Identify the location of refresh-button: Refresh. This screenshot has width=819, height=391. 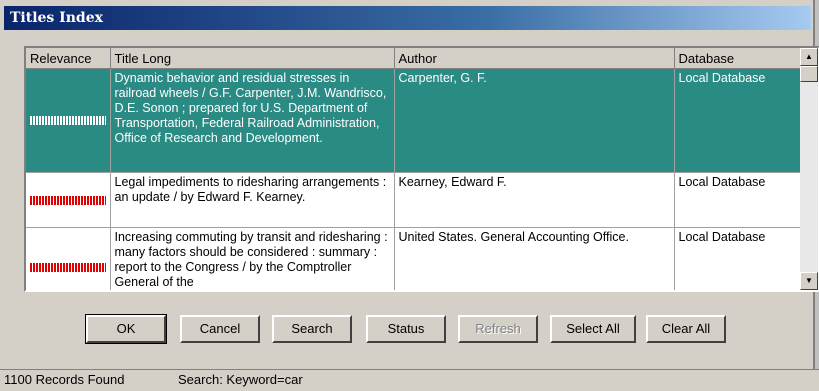
(498, 329).